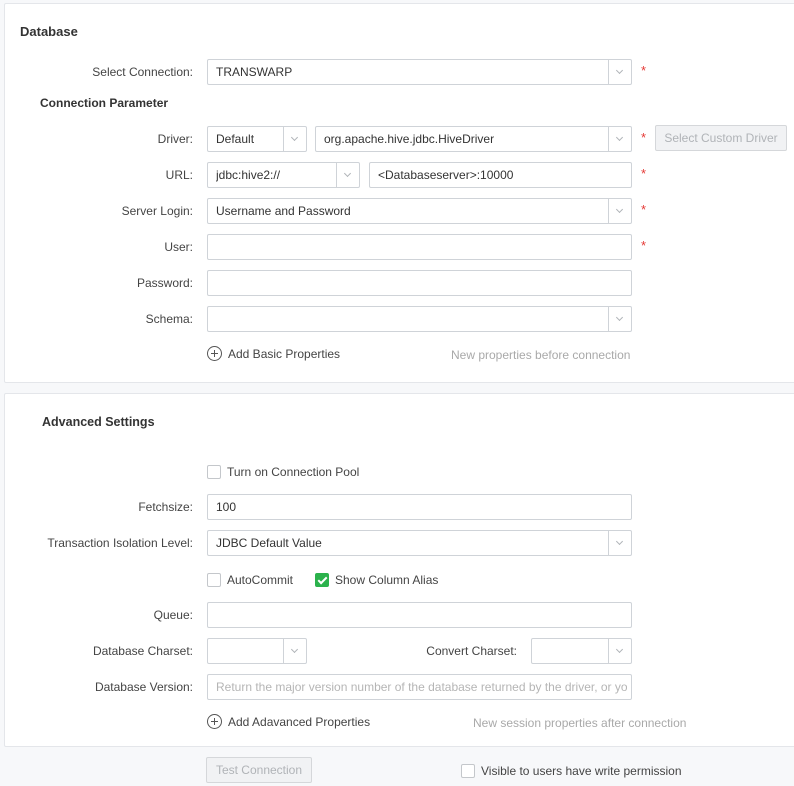 This screenshot has width=794, height=786. Describe the element at coordinates (257, 139) in the screenshot. I see `driver-type-dropdown: Default` at that location.